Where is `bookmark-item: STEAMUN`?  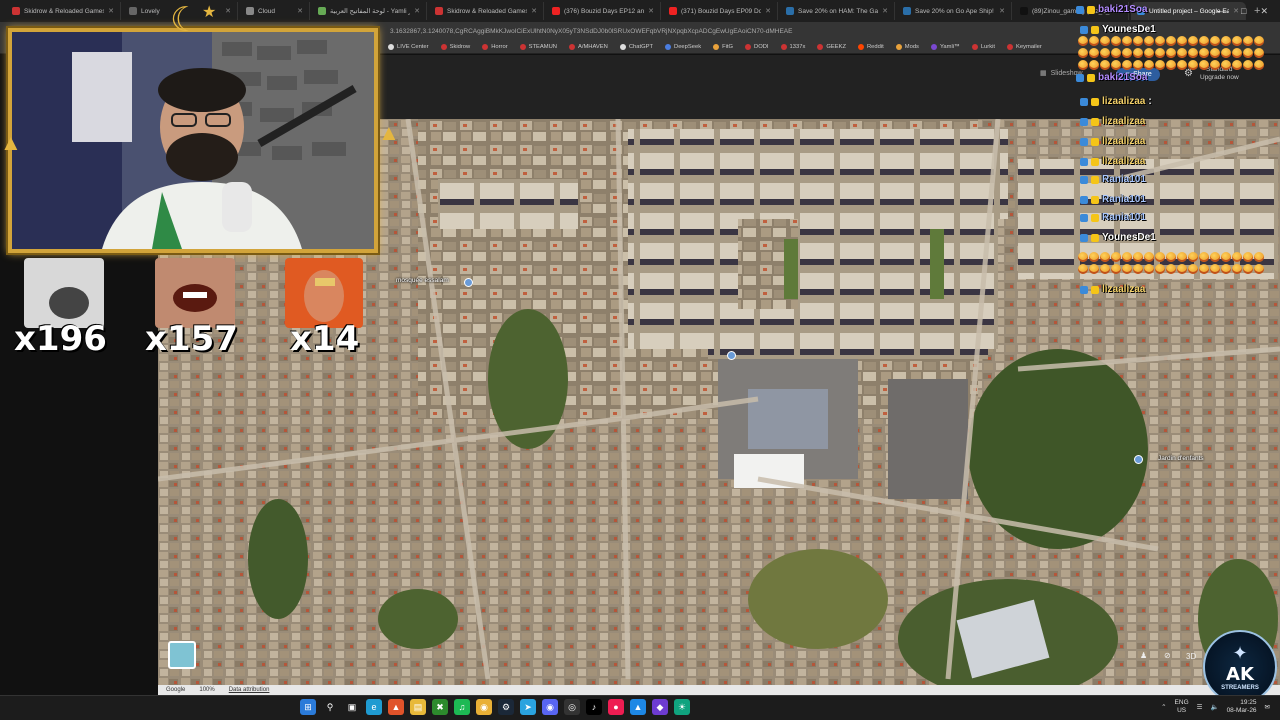
bookmark-item: STEAMUN is located at coordinates (538, 46).